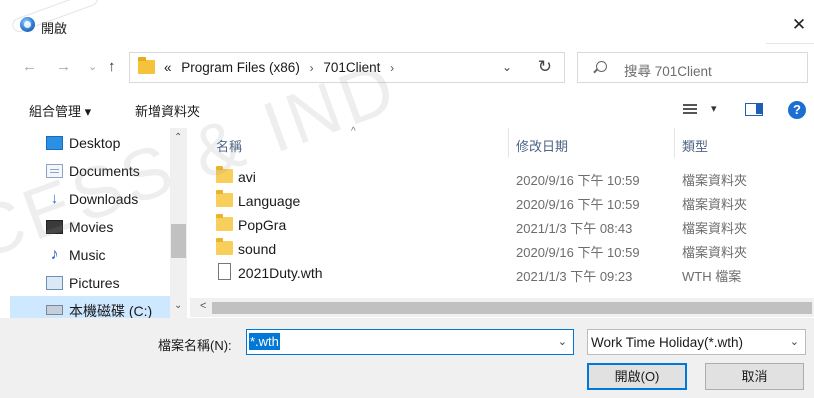  Describe the element at coordinates (502, 273) in the screenshot. I see `file-row: 2021Duty.wth 2021/1/3 下午 09:23 WTH 檔案` at that location.